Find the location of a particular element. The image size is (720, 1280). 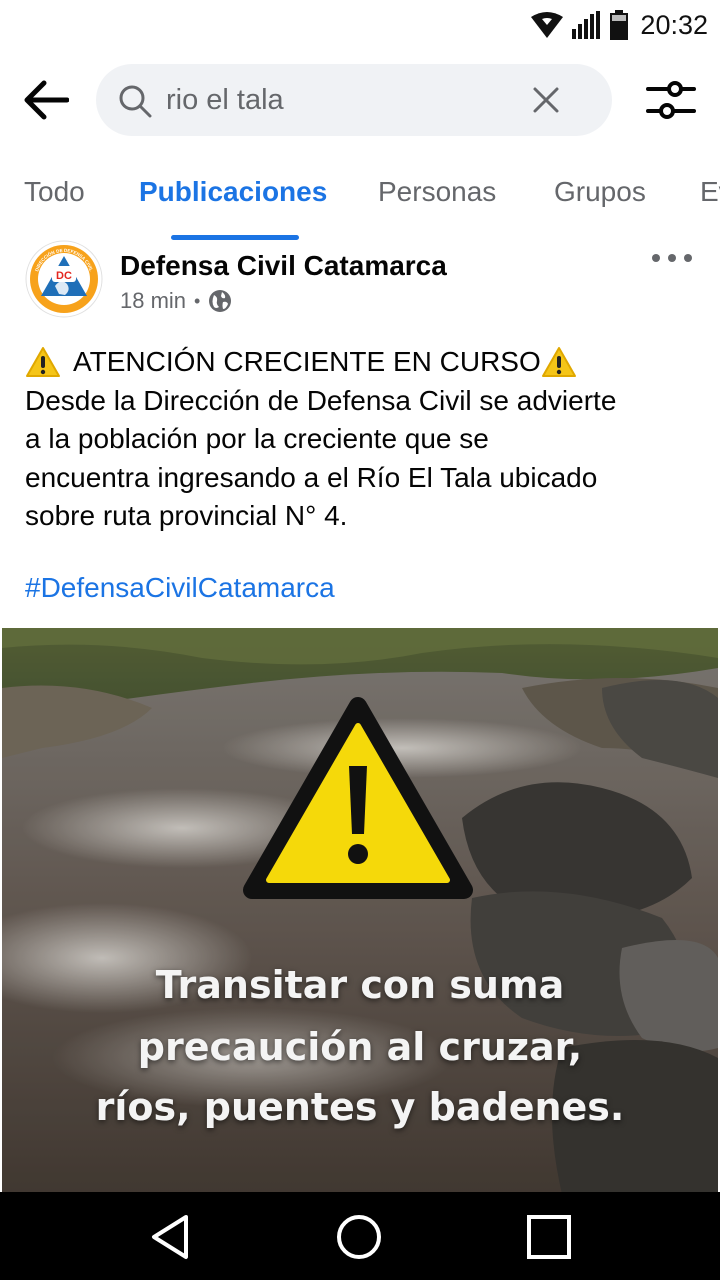

image-caption-line: precaución al cruzar, is located at coordinates (360, 1047).